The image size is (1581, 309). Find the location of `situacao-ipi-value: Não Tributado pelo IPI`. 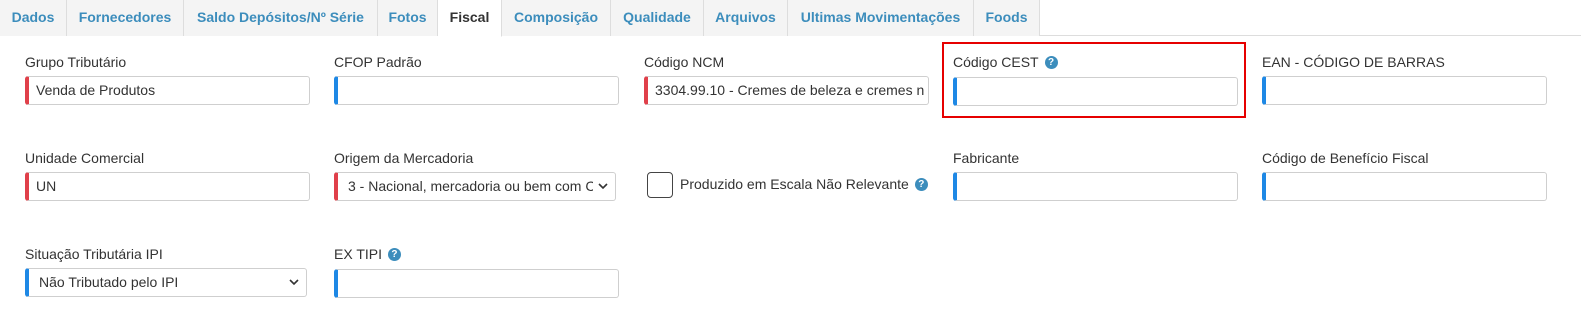

situacao-ipi-value: Não Tributado pelo IPI is located at coordinates (109, 282).